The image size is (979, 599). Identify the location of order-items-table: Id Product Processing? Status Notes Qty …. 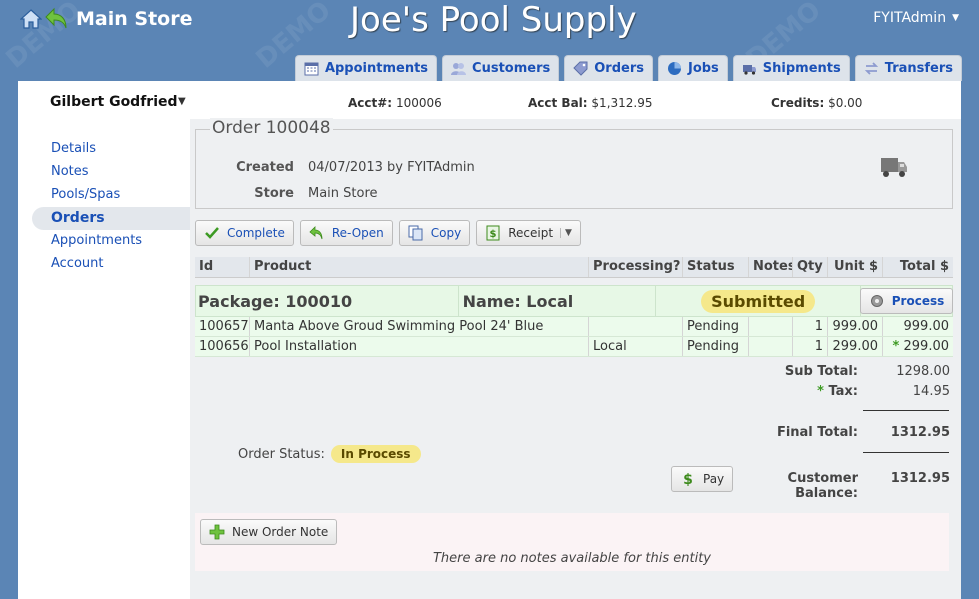
(574, 307).